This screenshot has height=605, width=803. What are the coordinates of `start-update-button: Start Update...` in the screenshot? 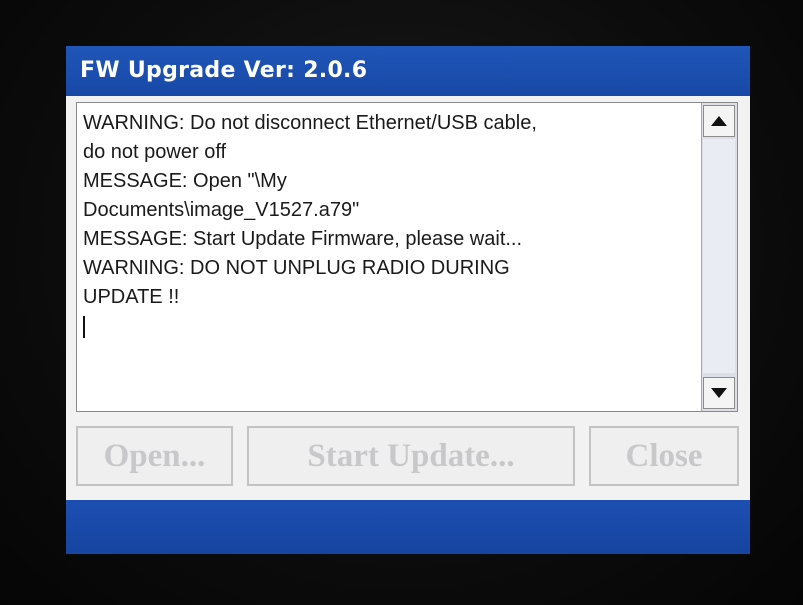 It's located at (411, 456).